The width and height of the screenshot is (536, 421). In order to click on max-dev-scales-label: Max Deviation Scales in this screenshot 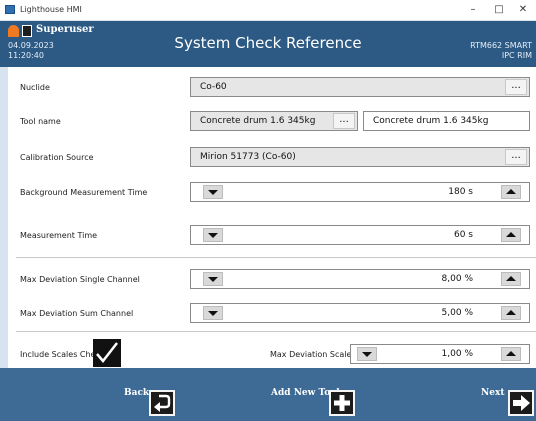, I will do `click(313, 354)`.